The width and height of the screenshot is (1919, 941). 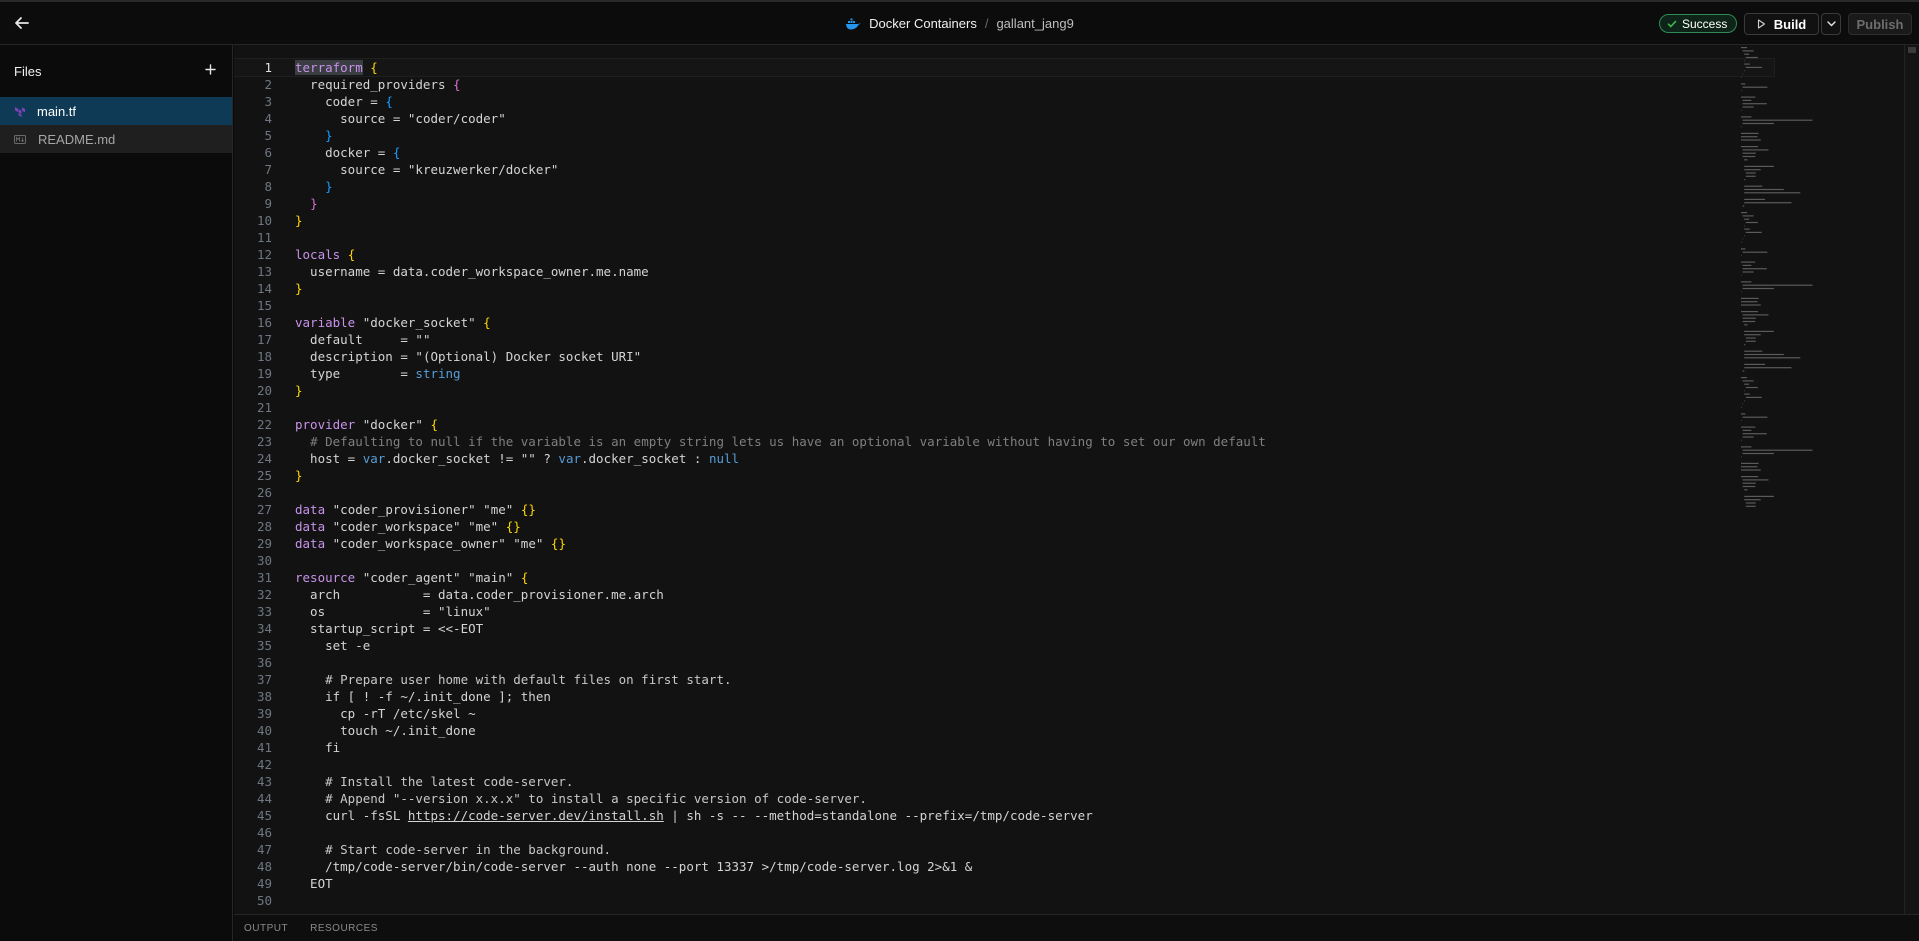 What do you see at coordinates (1004, 67) in the screenshot?
I see `code-line: 1 terraform {` at bounding box center [1004, 67].